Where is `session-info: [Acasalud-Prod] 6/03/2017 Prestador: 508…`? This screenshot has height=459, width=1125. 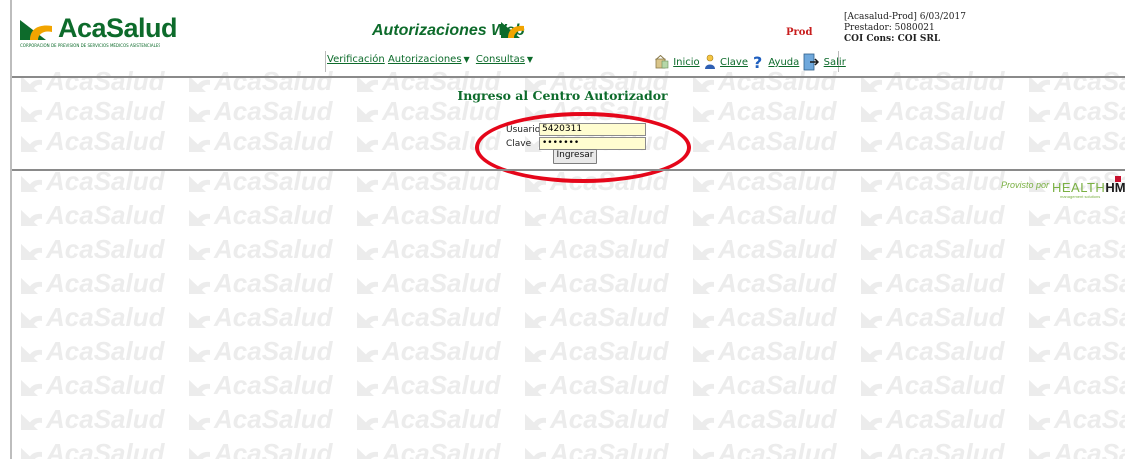
session-info: [Acasalud-Prod] 6/03/2017 Prestador: 508… is located at coordinates (905, 28).